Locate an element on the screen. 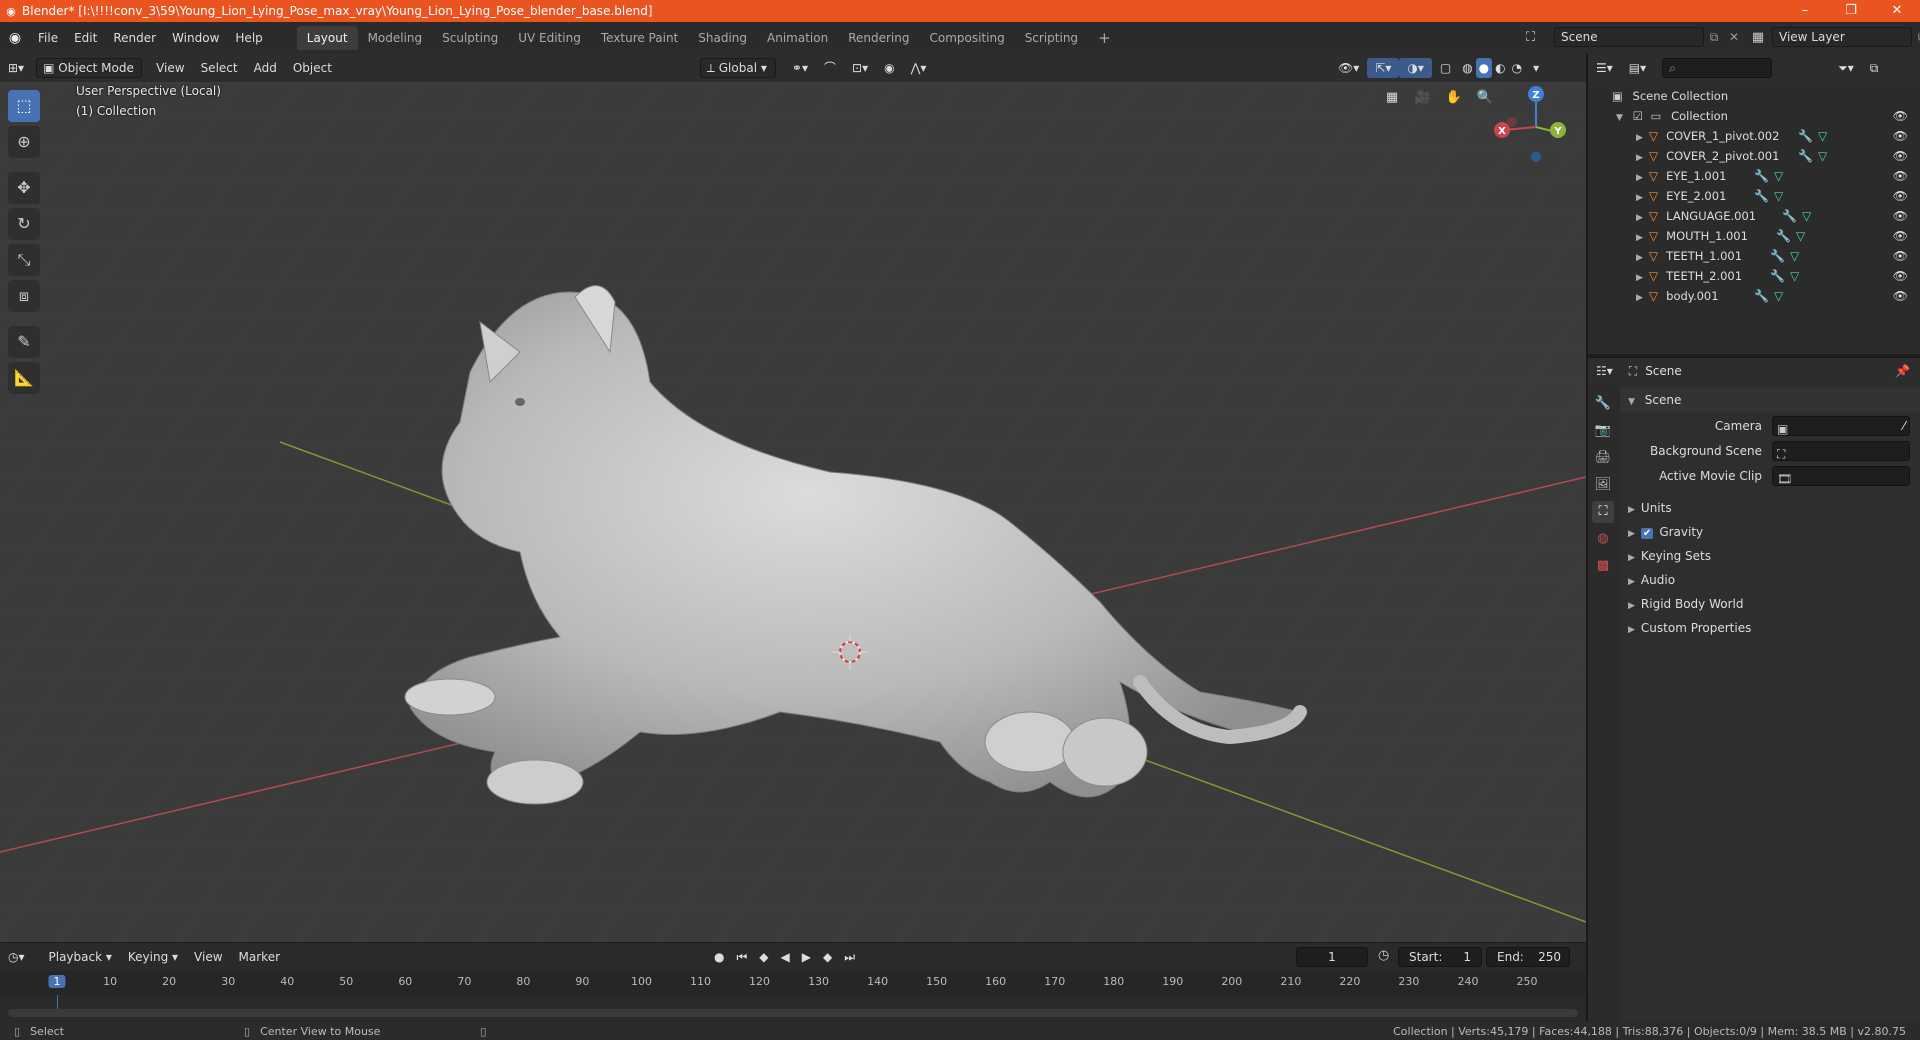 The image size is (1920, 1040). menu-add: Add is located at coordinates (265, 68).